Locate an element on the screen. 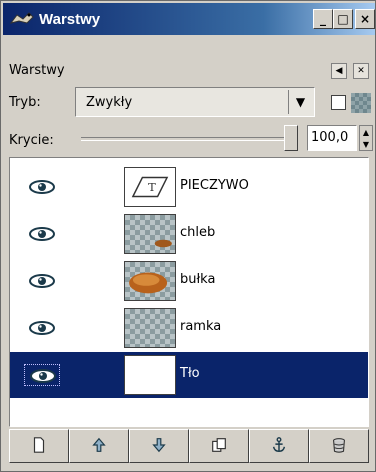  opacity-input: 100,0 is located at coordinates (332, 138).